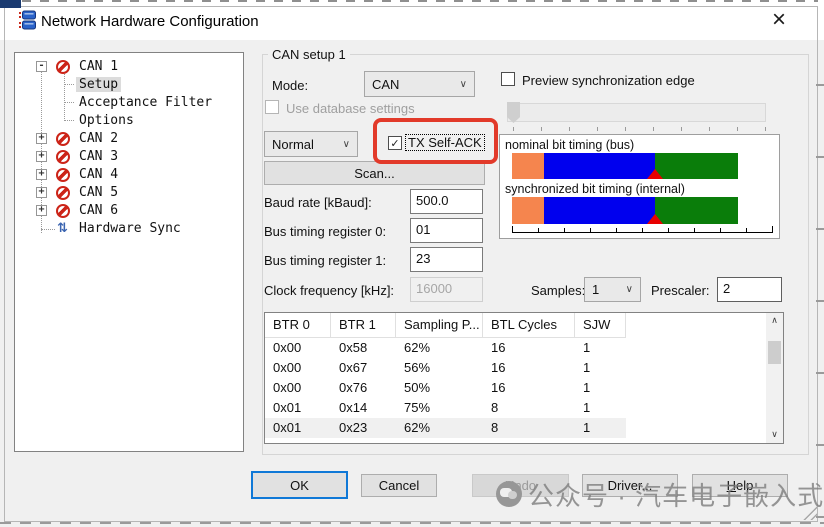  Describe the element at coordinates (774, 435) in the screenshot. I see `scroll-down-icon: ∨` at that location.